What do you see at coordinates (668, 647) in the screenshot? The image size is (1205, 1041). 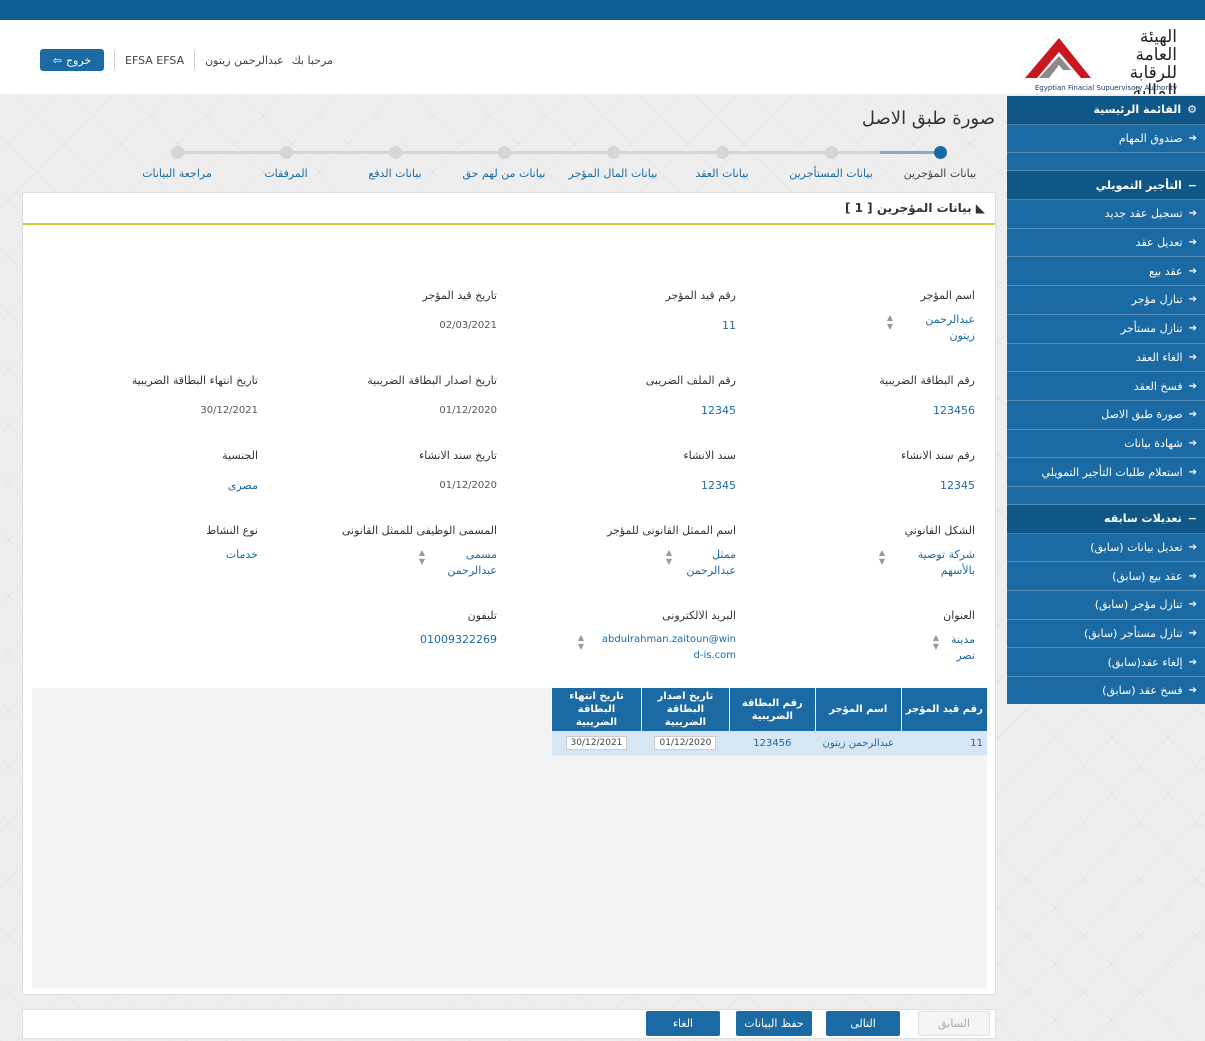 I see `email-value: abdulrahman.zaitoun@wind-is.com` at bounding box center [668, 647].